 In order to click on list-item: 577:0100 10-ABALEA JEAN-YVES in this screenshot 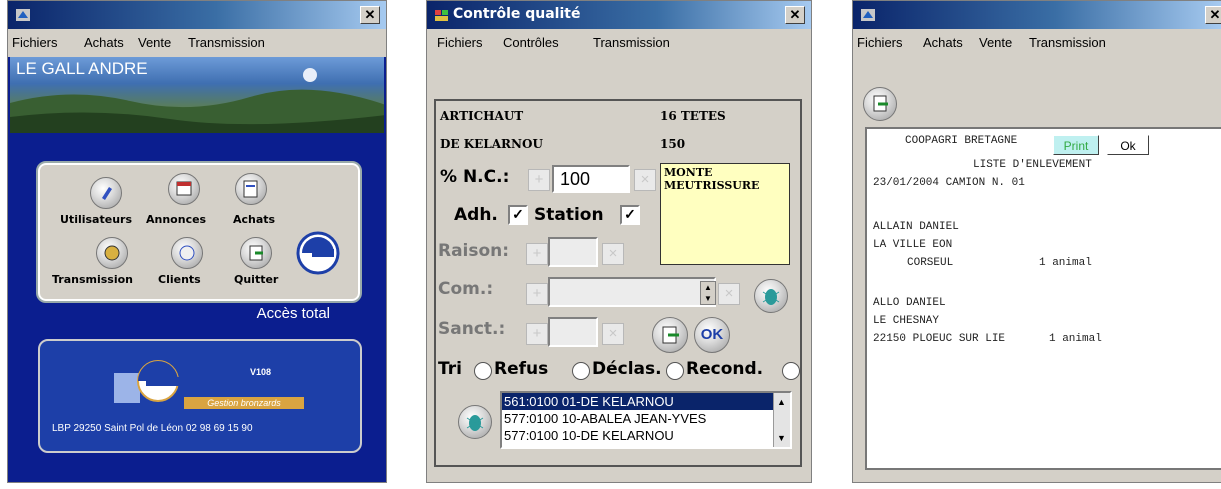, I will do `click(646, 418)`.